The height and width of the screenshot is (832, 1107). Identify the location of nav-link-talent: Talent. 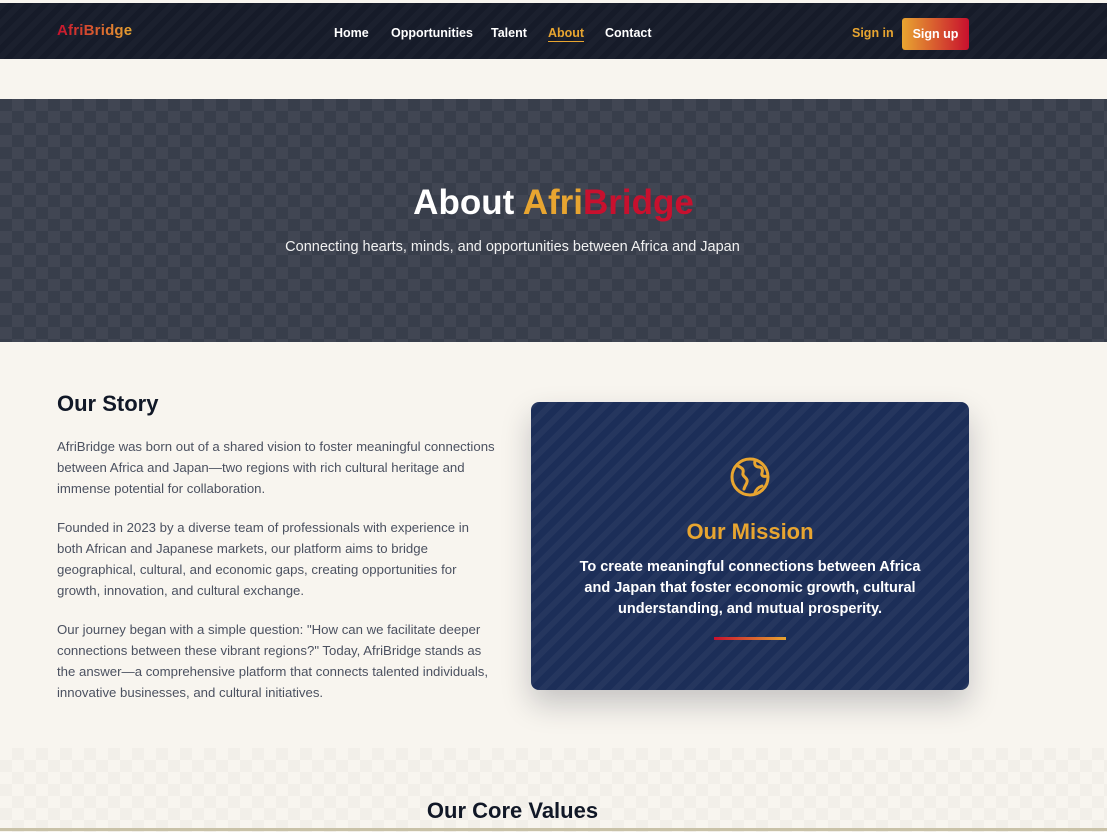
(509, 33).